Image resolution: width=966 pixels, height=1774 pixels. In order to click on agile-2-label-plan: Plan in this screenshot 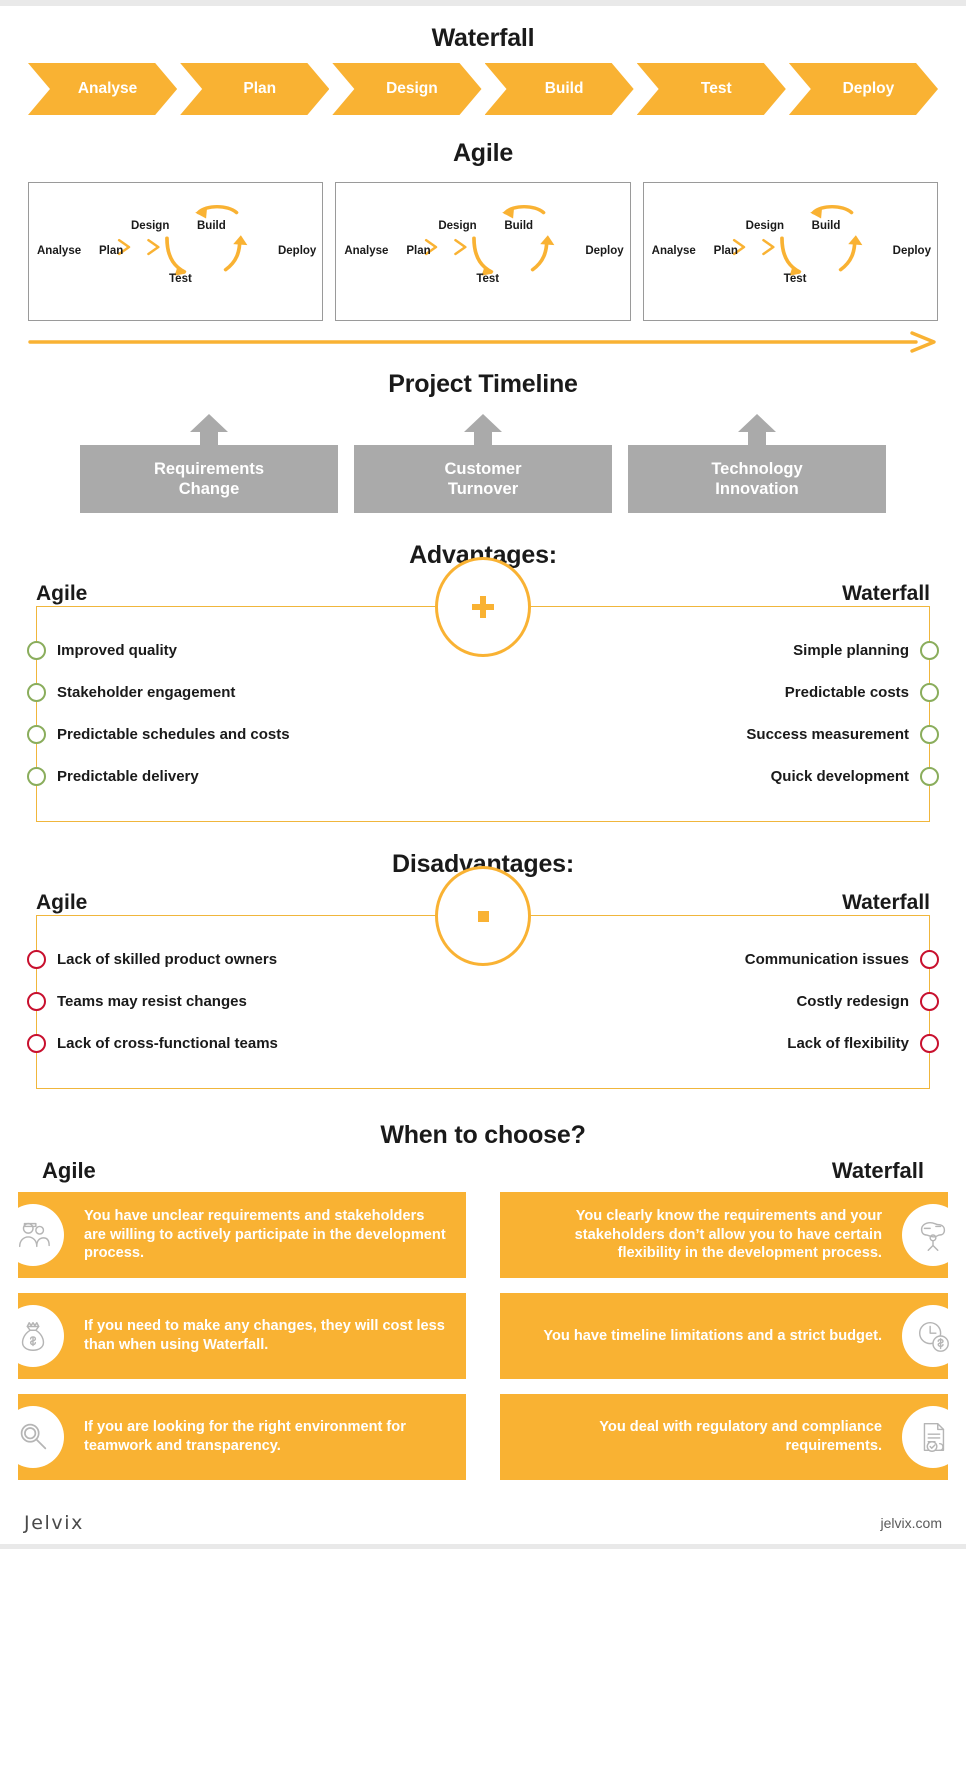, I will do `click(418, 251)`.